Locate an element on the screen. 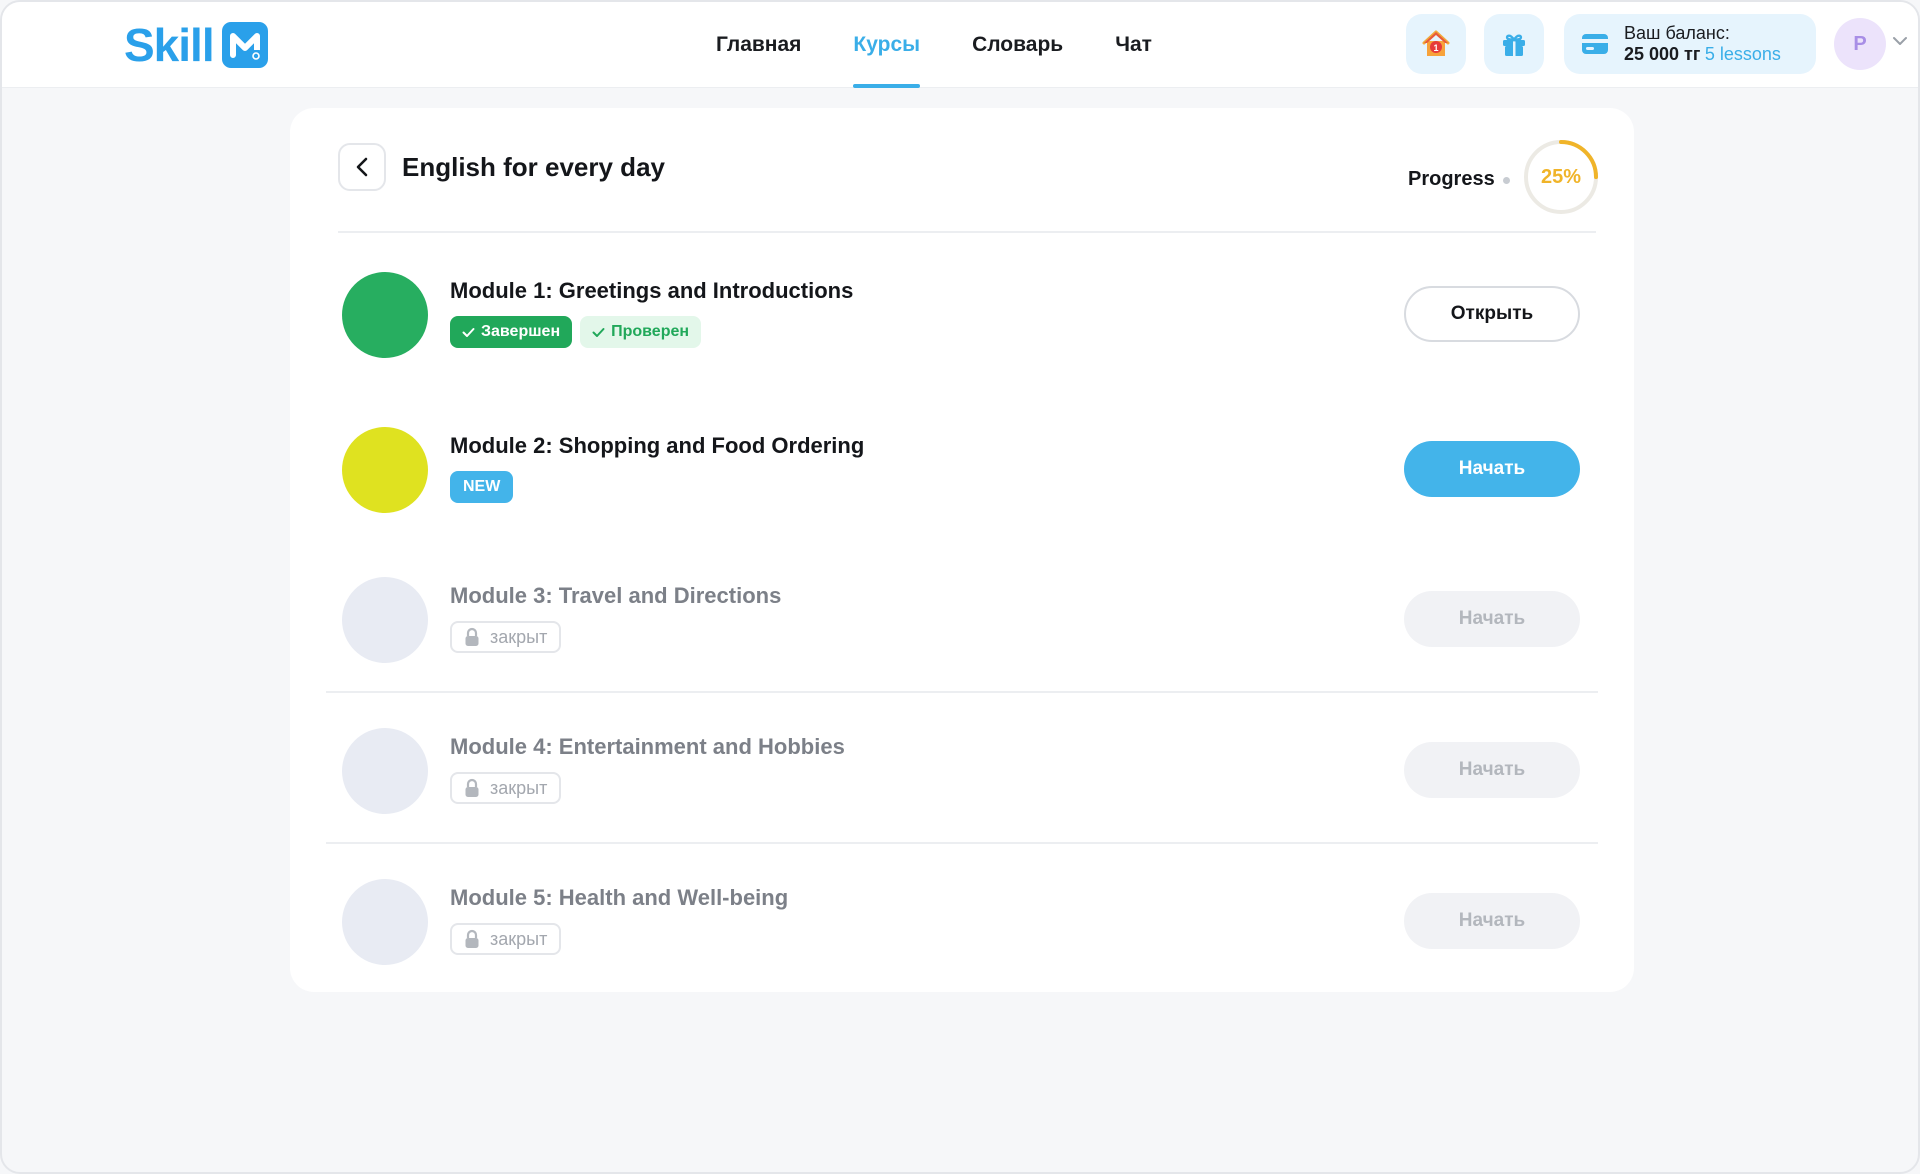  header-divider is located at coordinates (967, 232).